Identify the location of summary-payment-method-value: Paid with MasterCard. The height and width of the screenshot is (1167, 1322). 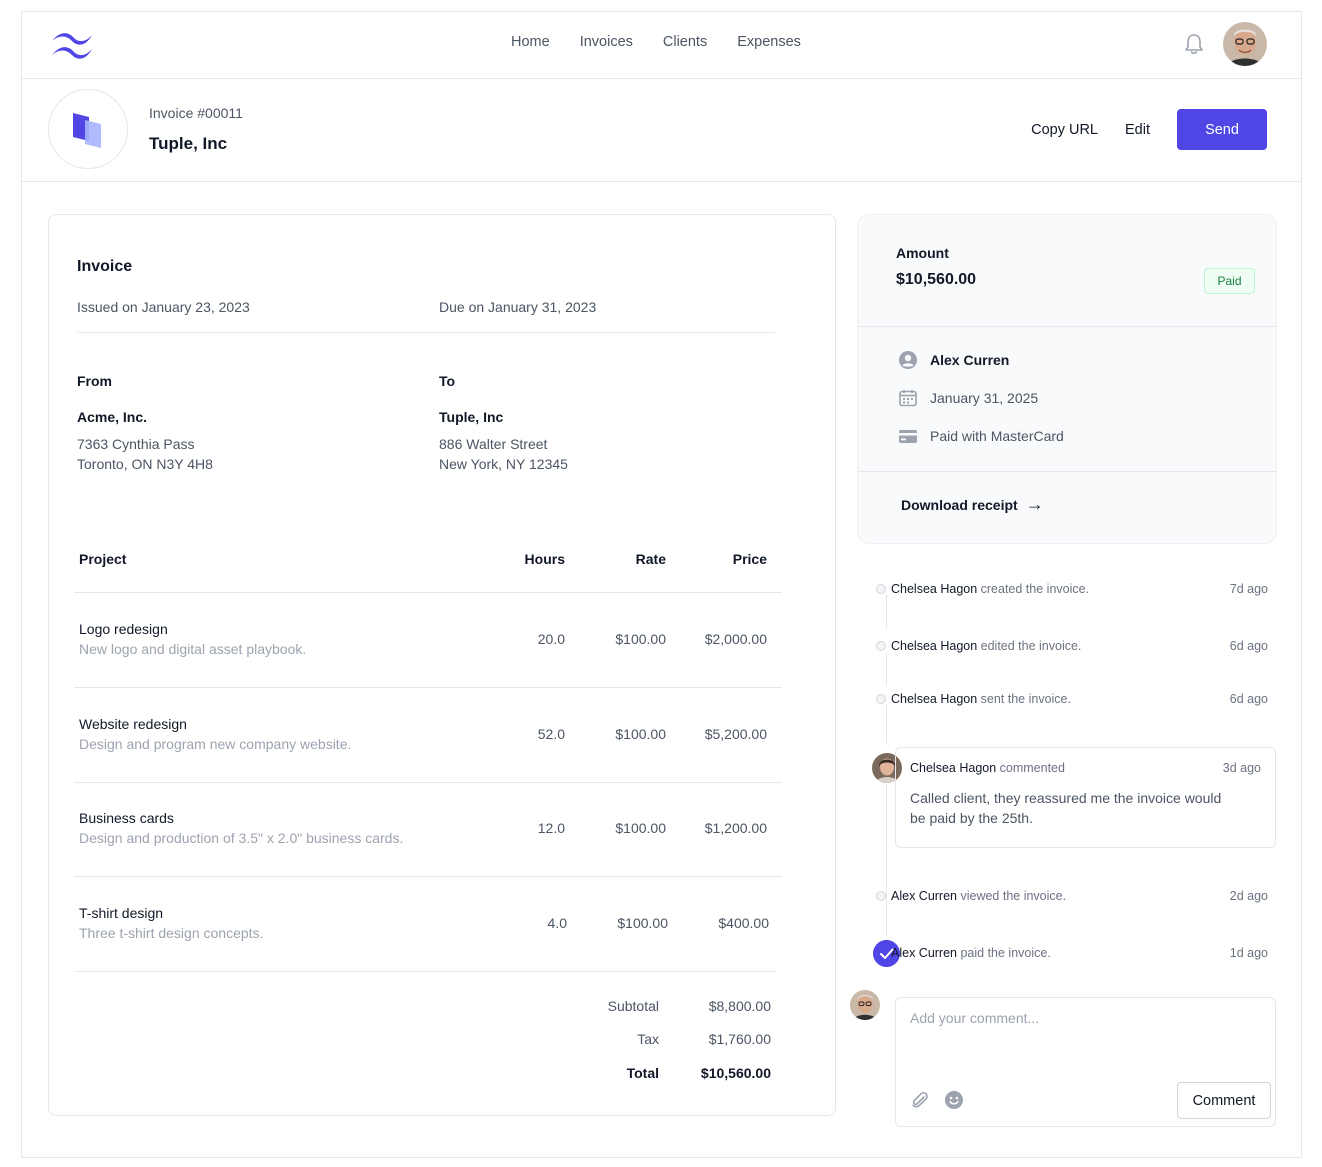
(997, 436).